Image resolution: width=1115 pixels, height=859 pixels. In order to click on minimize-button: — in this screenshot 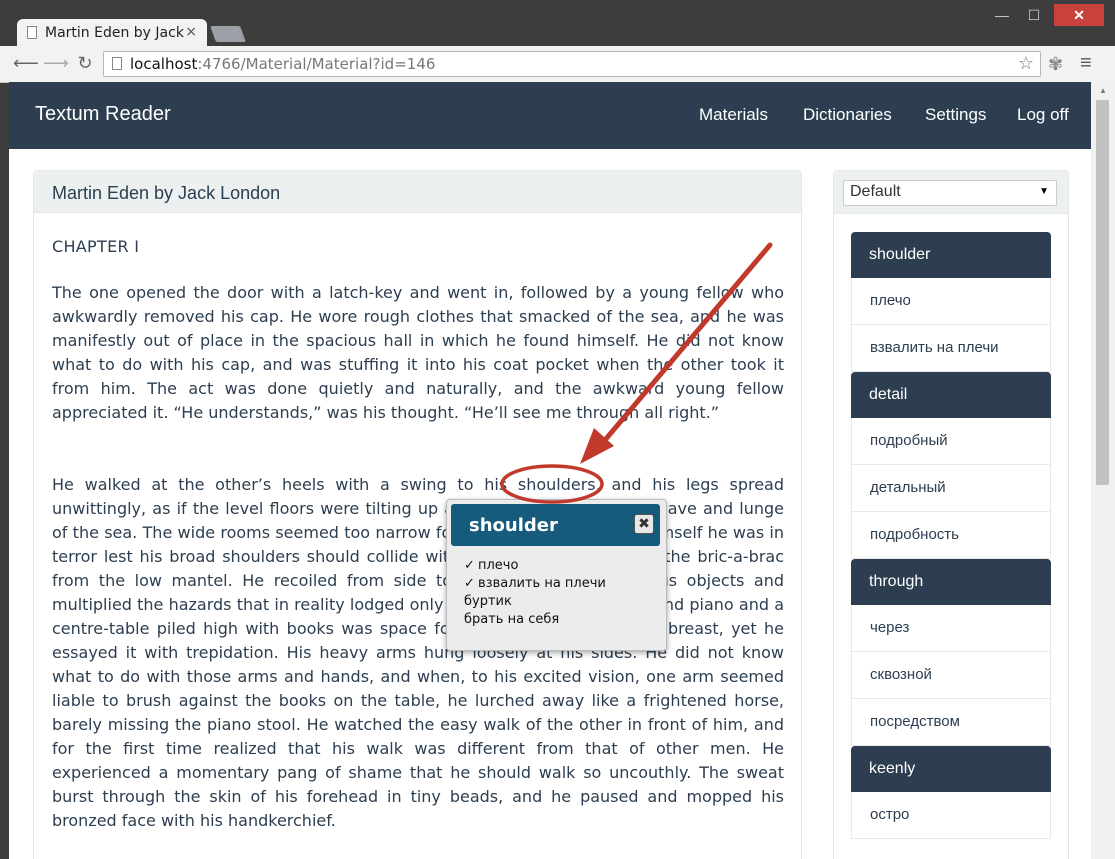, I will do `click(1002, 15)`.